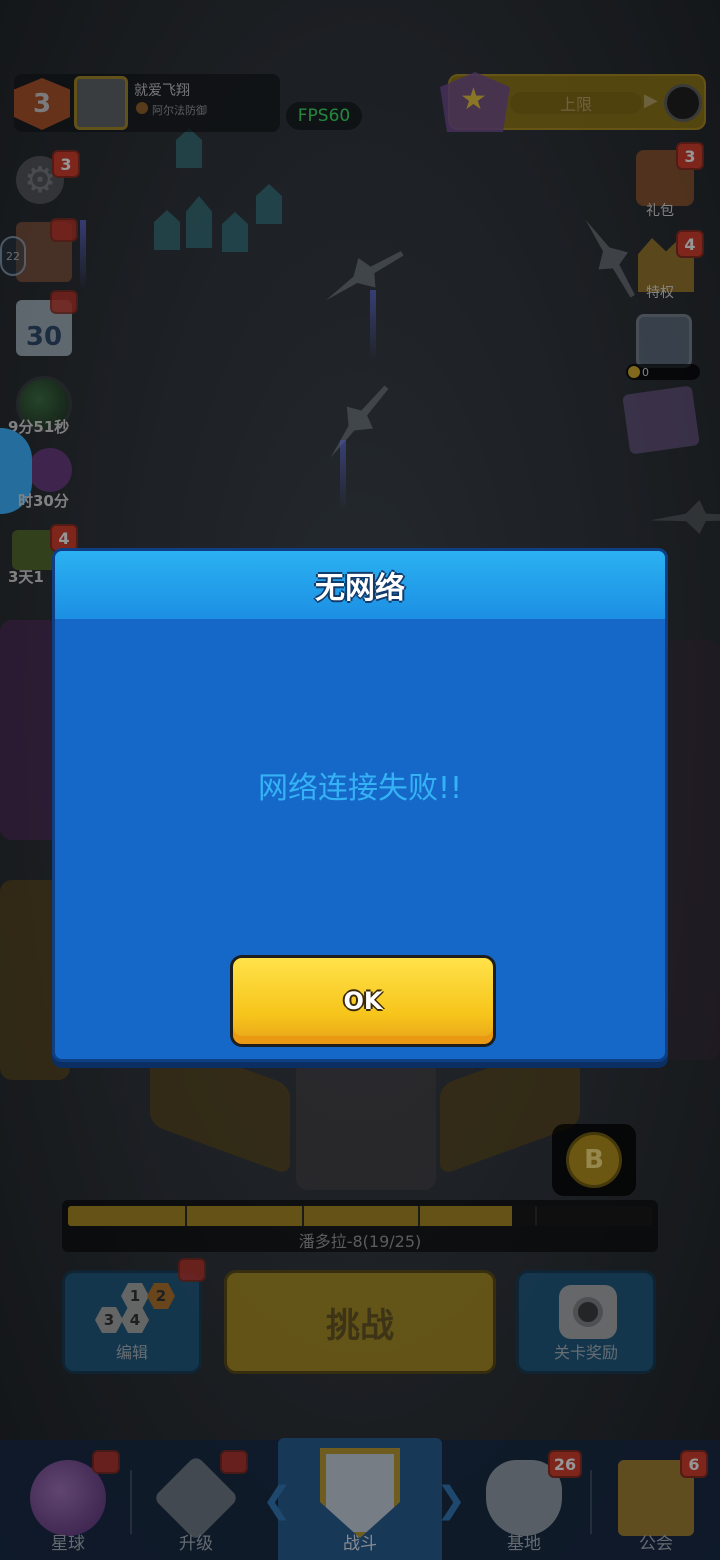 Image resolution: width=720 pixels, height=1560 pixels. I want to click on dialog-header: 无网络, so click(360, 585).